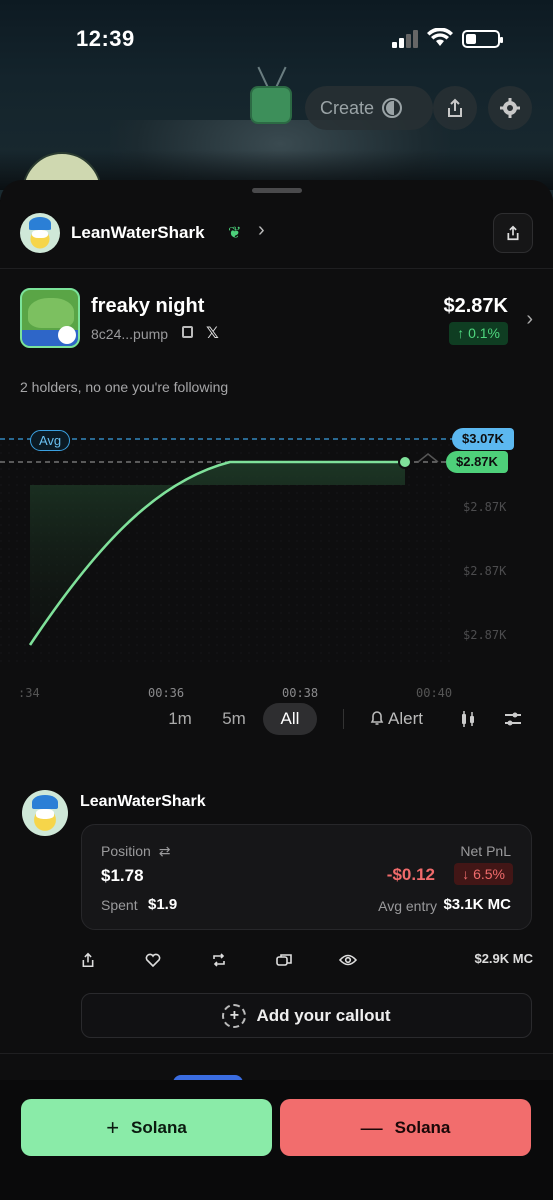  What do you see at coordinates (234, 719) in the screenshot?
I see `range-5m: 5m` at bounding box center [234, 719].